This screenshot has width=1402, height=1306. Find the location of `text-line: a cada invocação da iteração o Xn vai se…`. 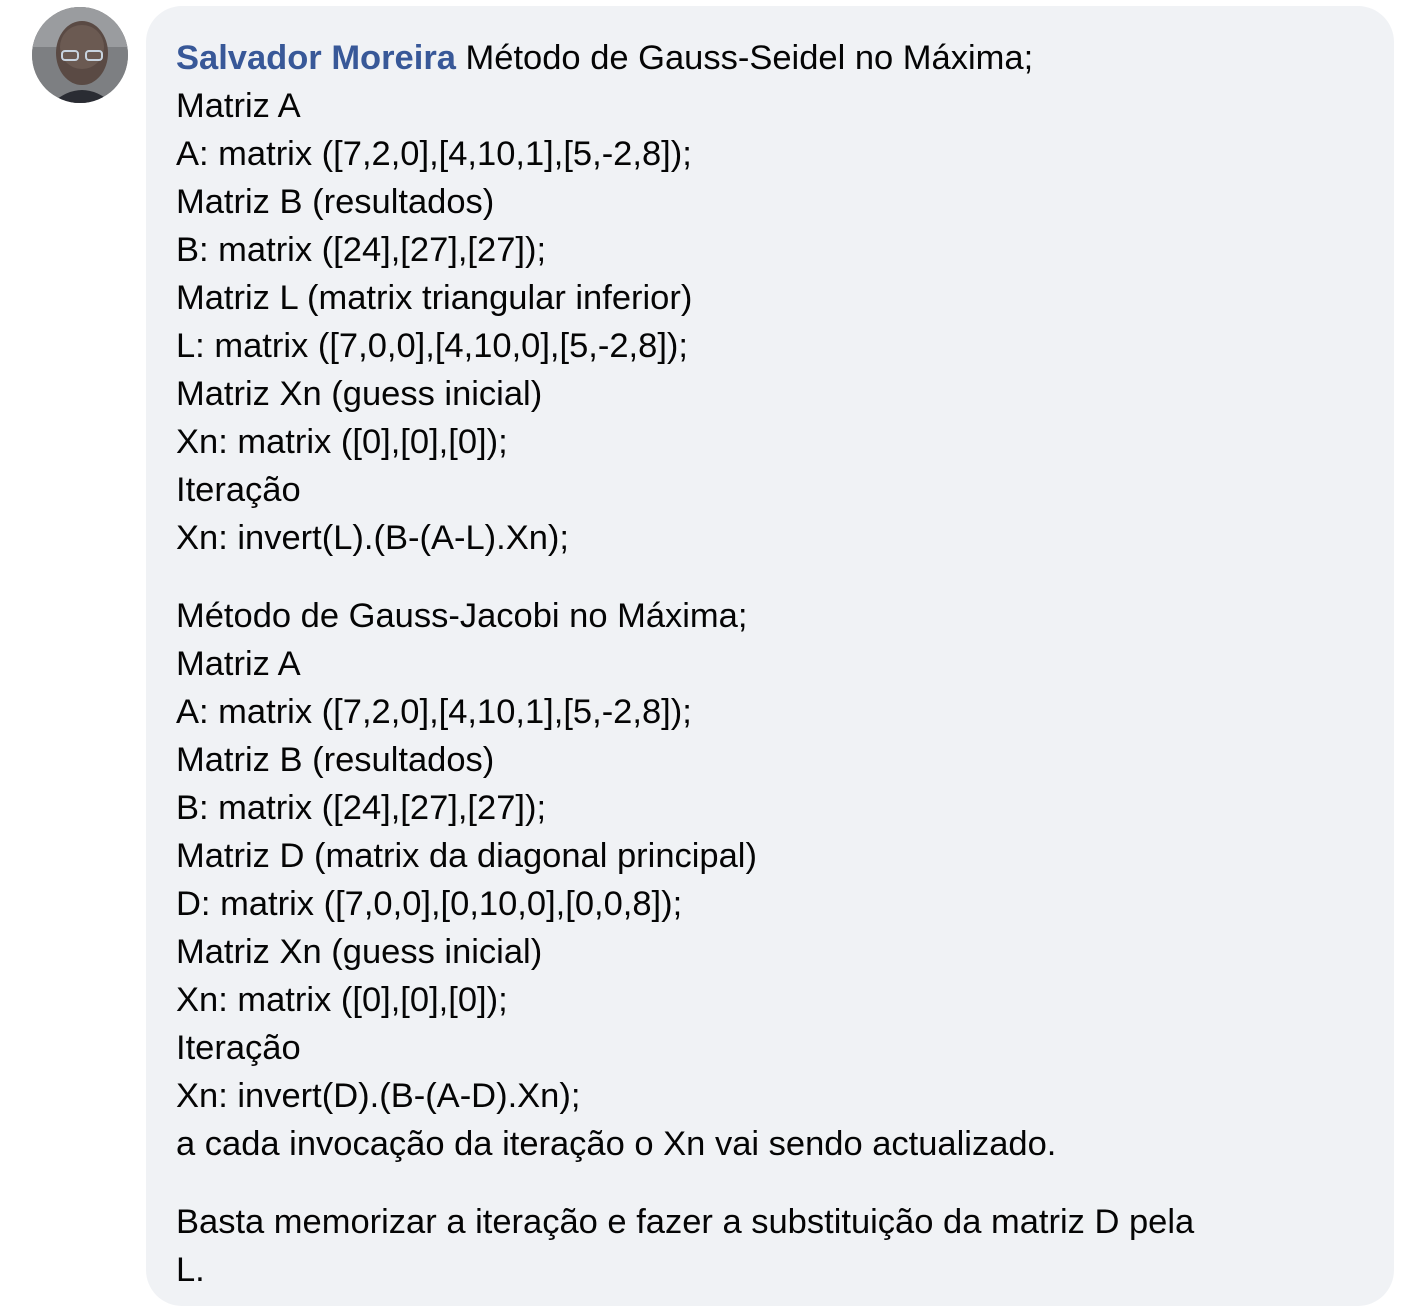

text-line: a cada invocação da iteração o Xn vai se… is located at coordinates (616, 1144).